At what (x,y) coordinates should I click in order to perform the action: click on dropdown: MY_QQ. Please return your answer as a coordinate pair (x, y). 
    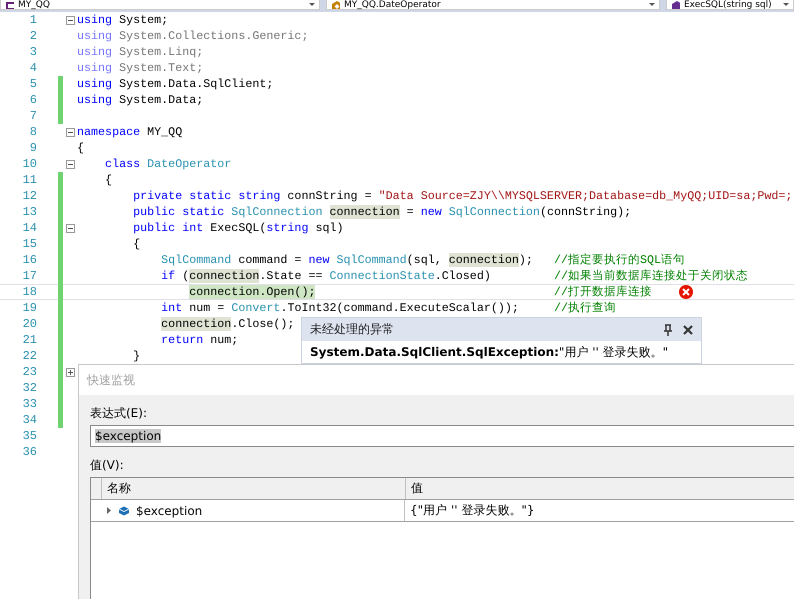
    Looking at the image, I should click on (160, 5).